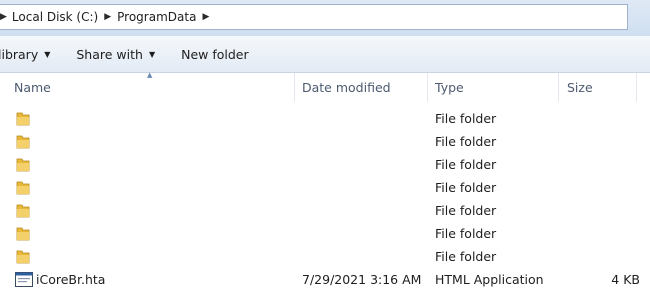 The height and width of the screenshot is (304, 650). What do you see at coordinates (314, 17) in the screenshot?
I see `address-field: ▶ Local Disk (C:) ▶ ProgramData ▶` at bounding box center [314, 17].